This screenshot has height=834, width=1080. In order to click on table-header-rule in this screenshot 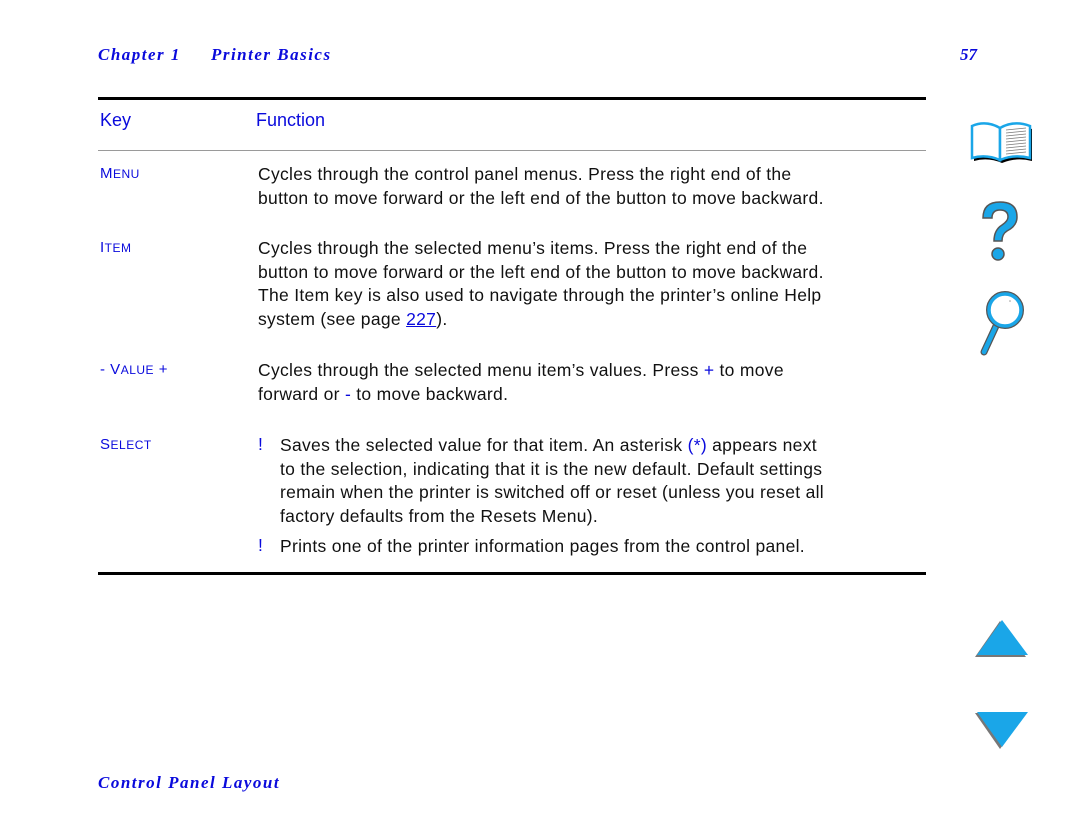, I will do `click(512, 150)`.